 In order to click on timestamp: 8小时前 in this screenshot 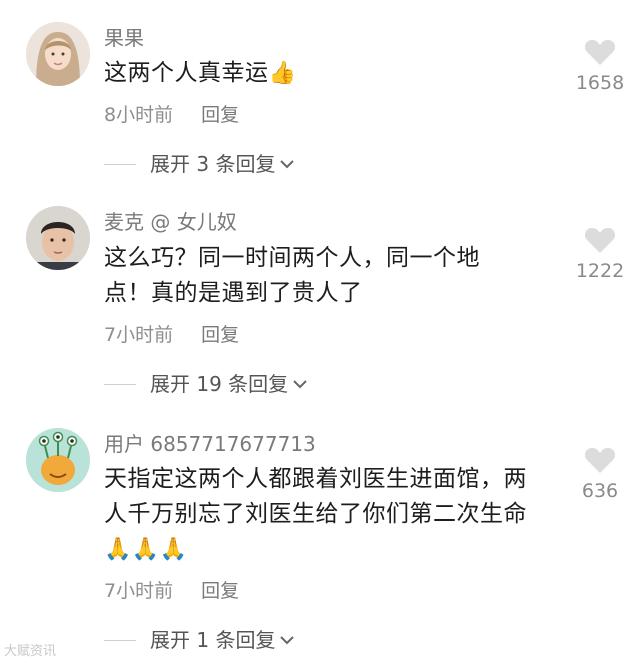, I will do `click(139, 115)`.